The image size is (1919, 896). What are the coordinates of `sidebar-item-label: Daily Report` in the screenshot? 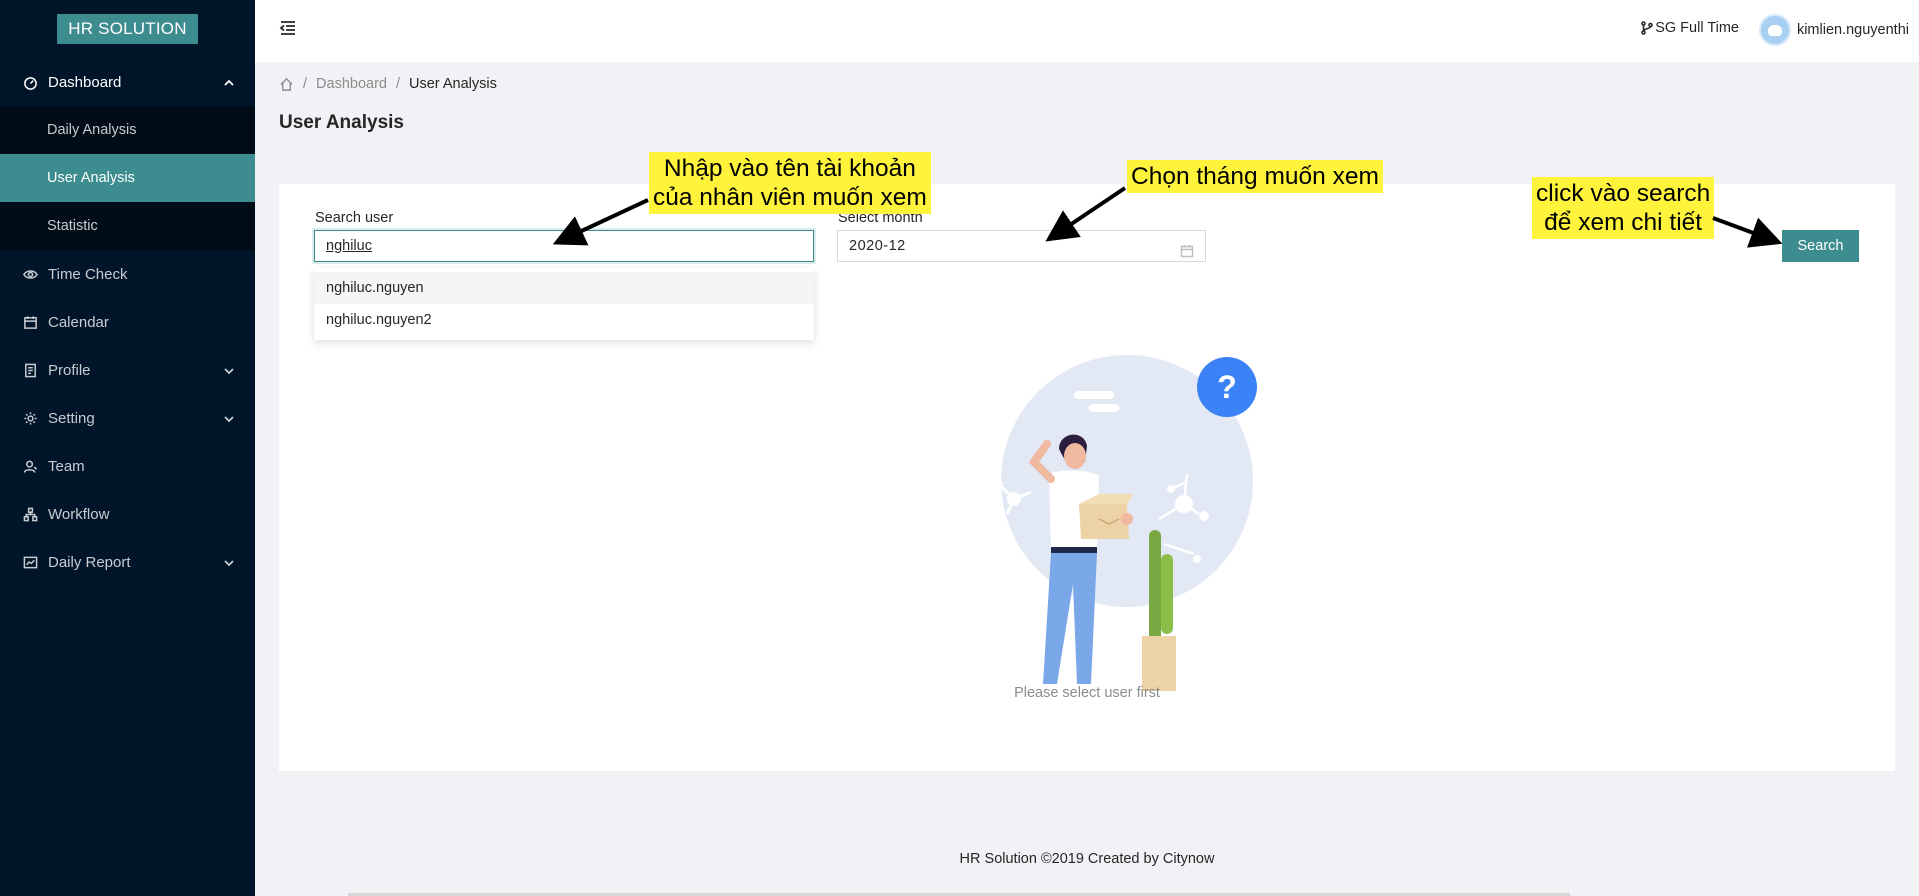 It's located at (89, 562).